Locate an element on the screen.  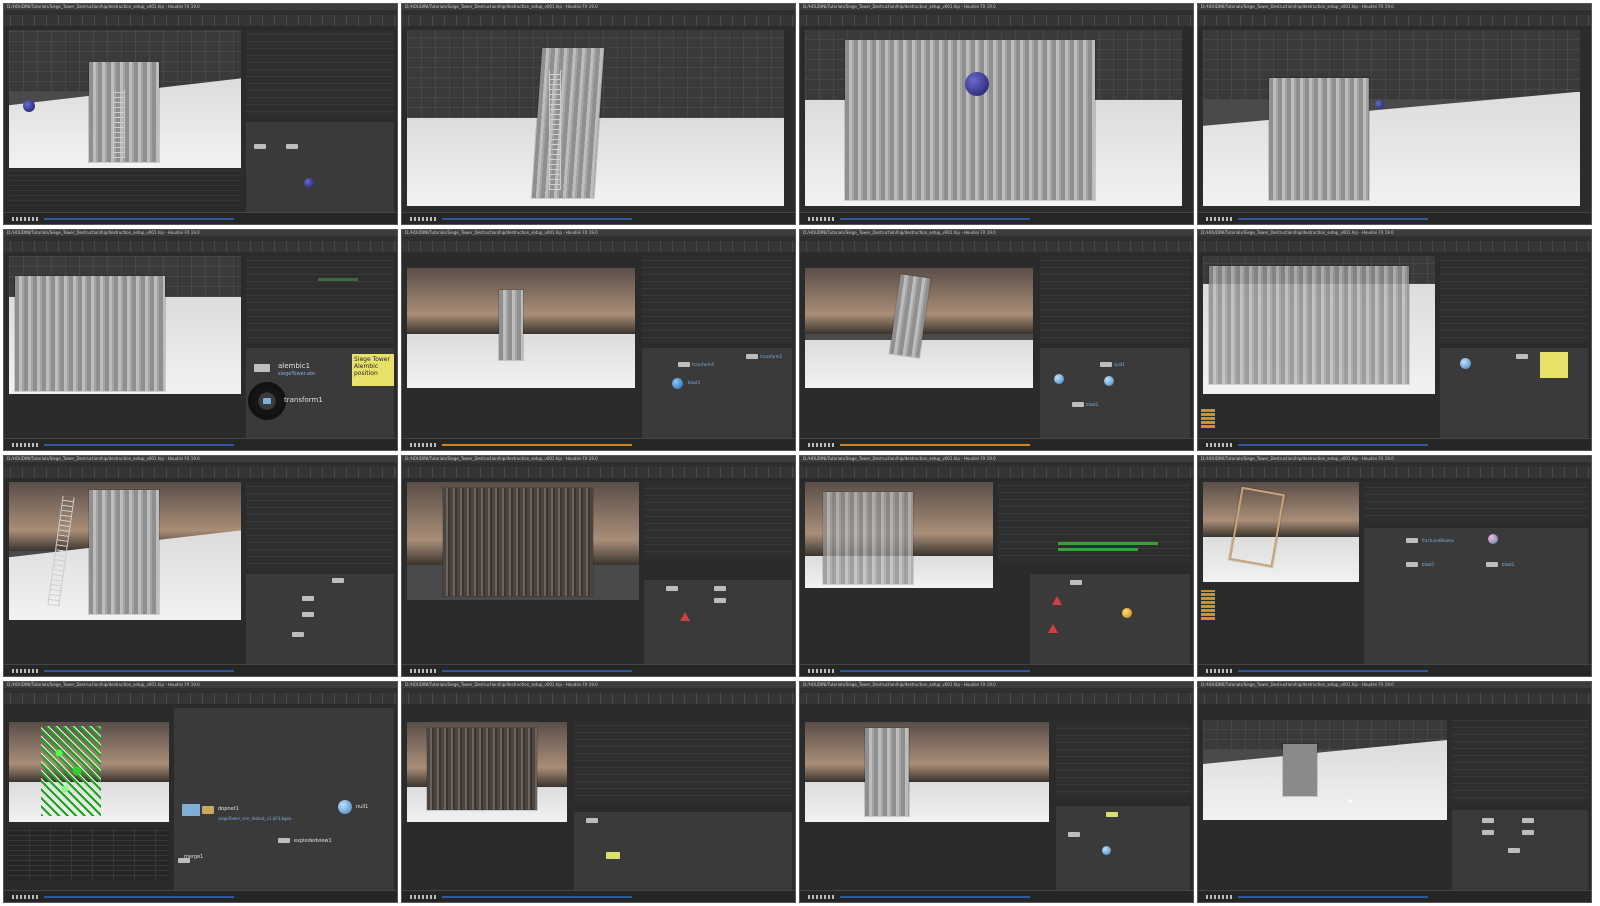
radial-menu-icon is located at coordinates (267, 401).